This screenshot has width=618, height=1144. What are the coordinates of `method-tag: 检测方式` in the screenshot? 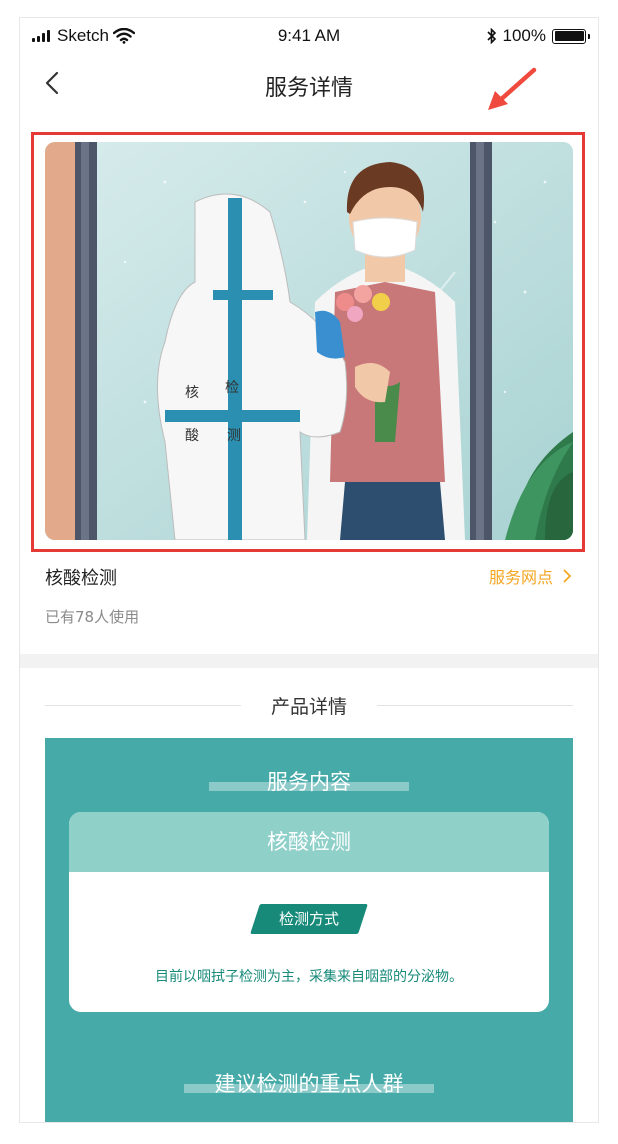 It's located at (309, 919).